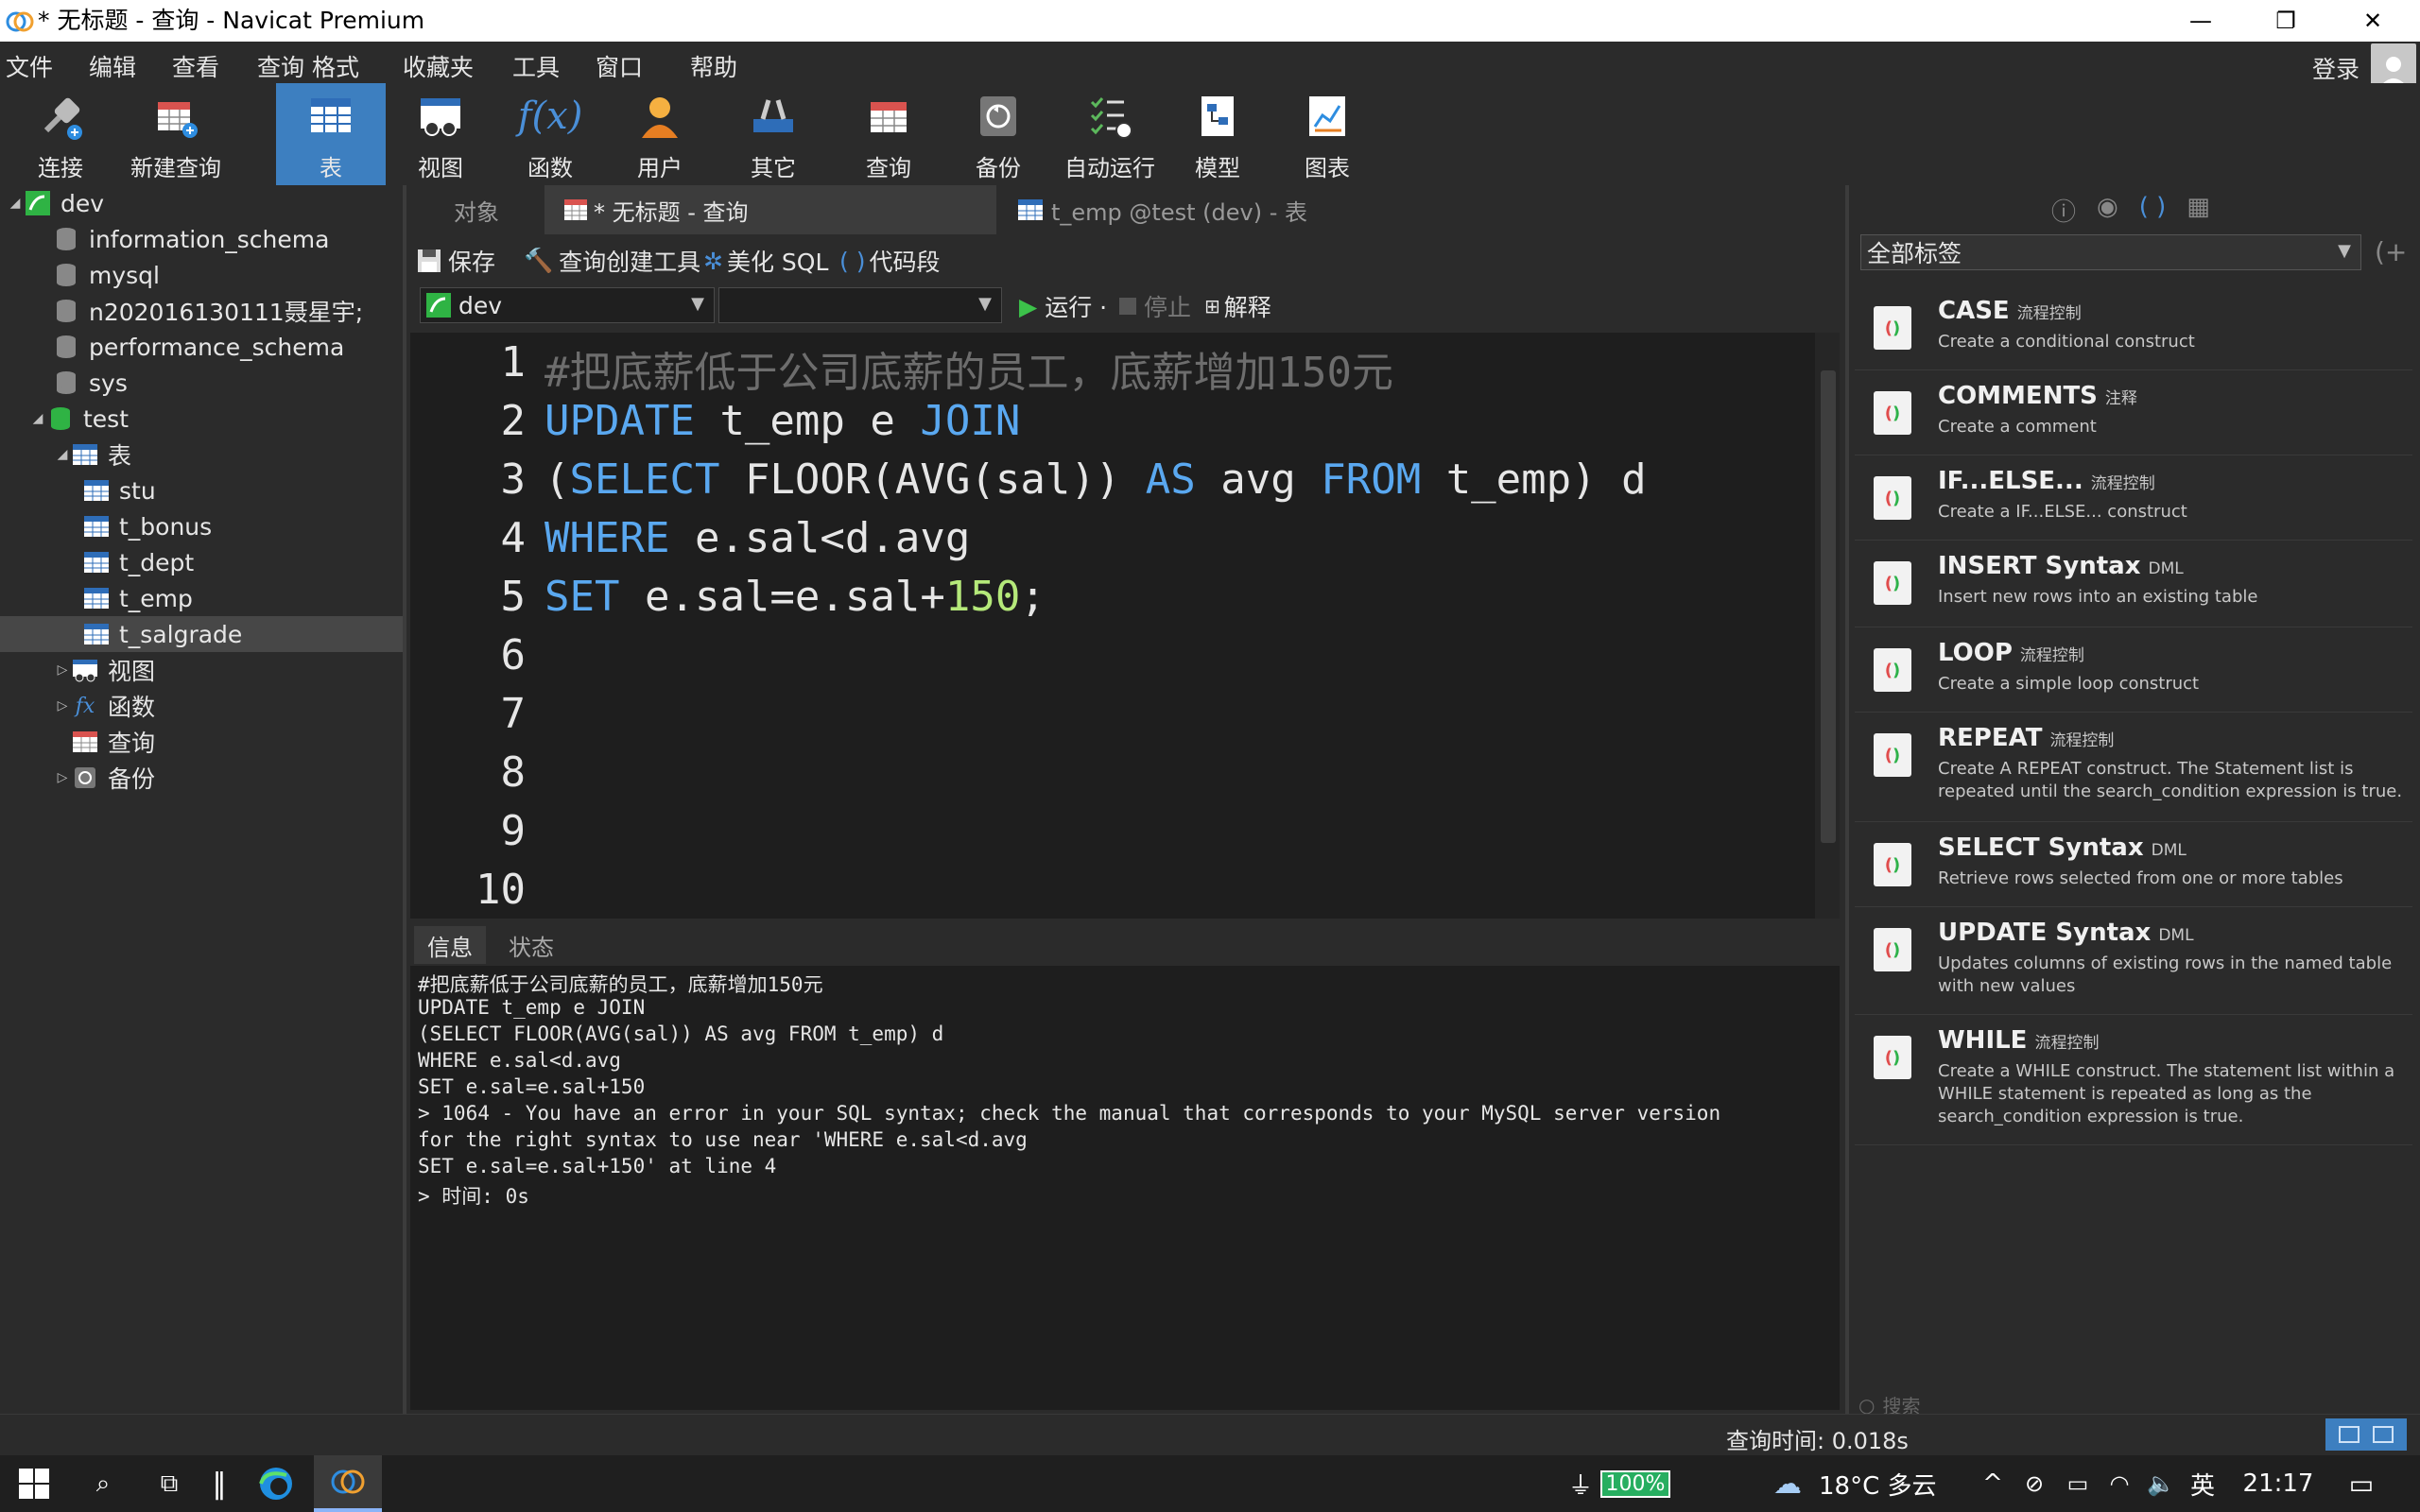  What do you see at coordinates (176, 134) in the screenshot?
I see `new-query-button: 新建查询` at bounding box center [176, 134].